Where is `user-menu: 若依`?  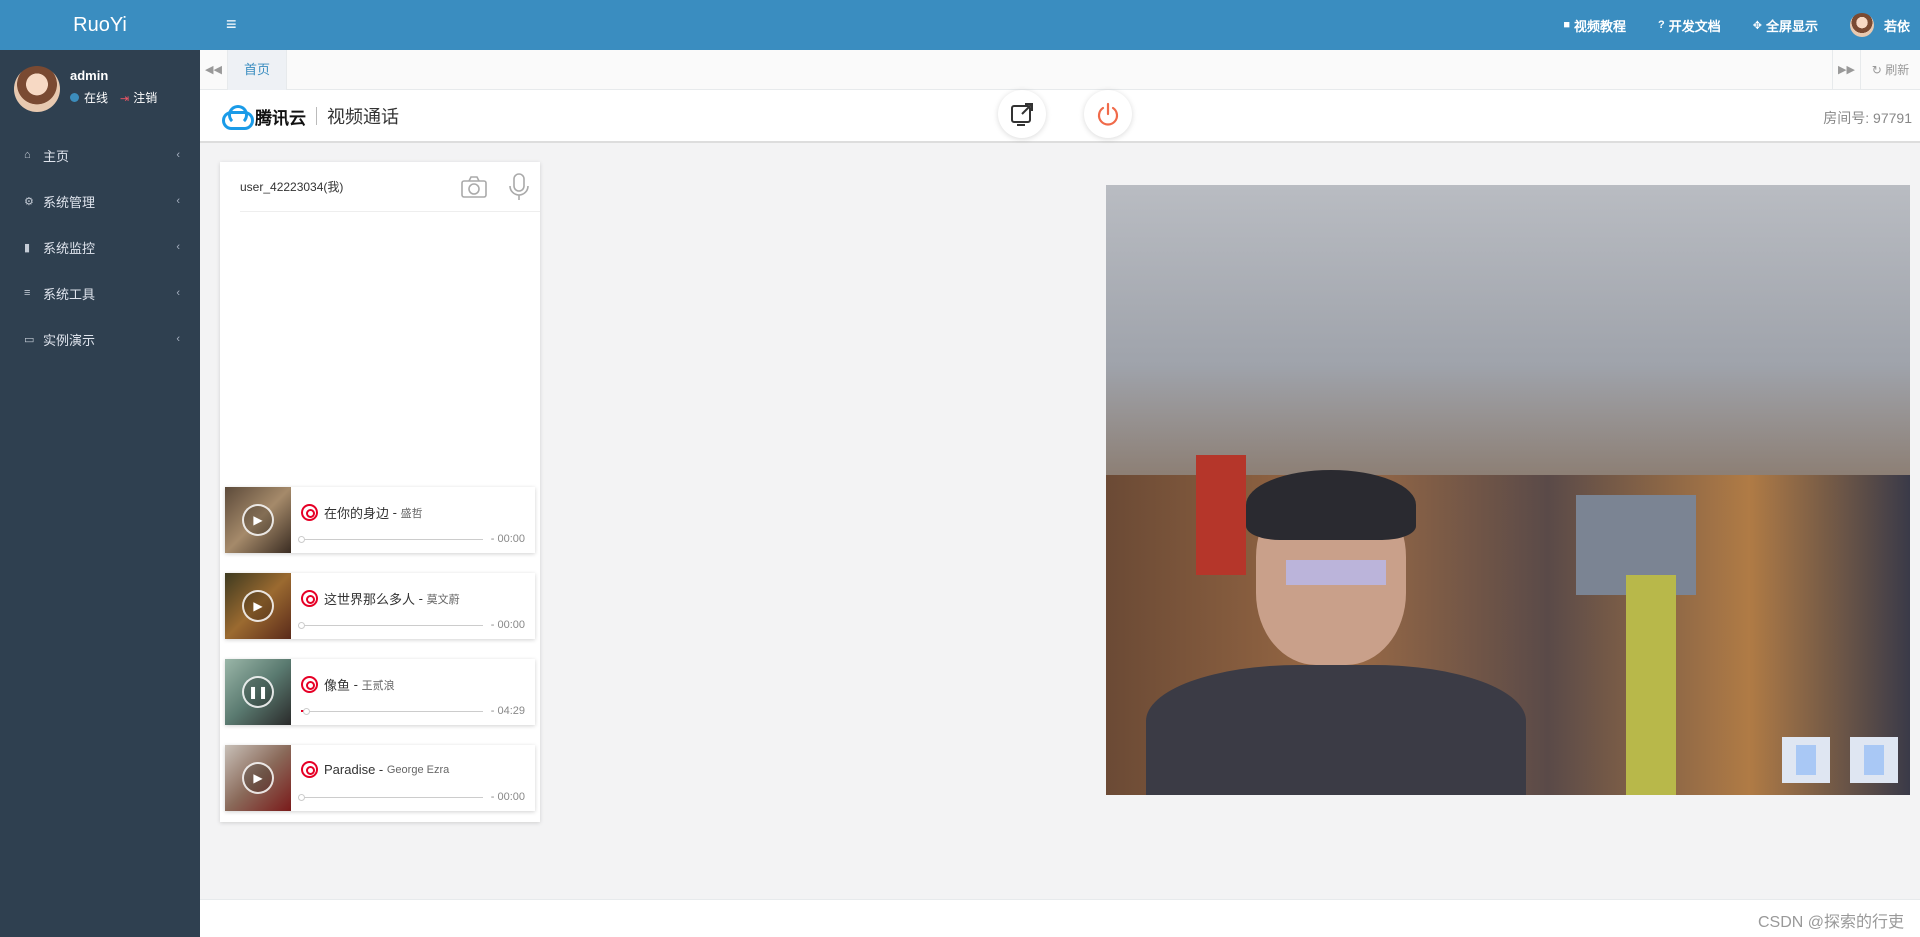 user-menu: 若依 is located at coordinates (1879, 25).